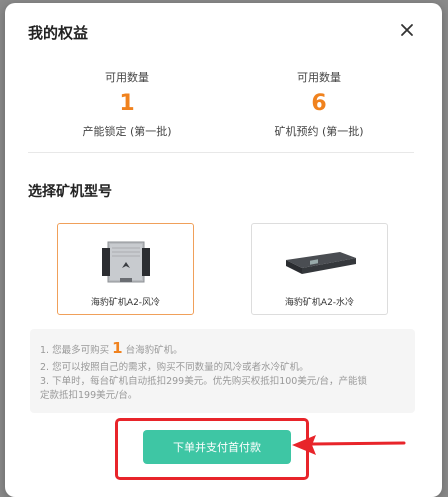 The width and height of the screenshot is (448, 497). I want to click on note-text: 台海豹矿机。, so click(154, 350).